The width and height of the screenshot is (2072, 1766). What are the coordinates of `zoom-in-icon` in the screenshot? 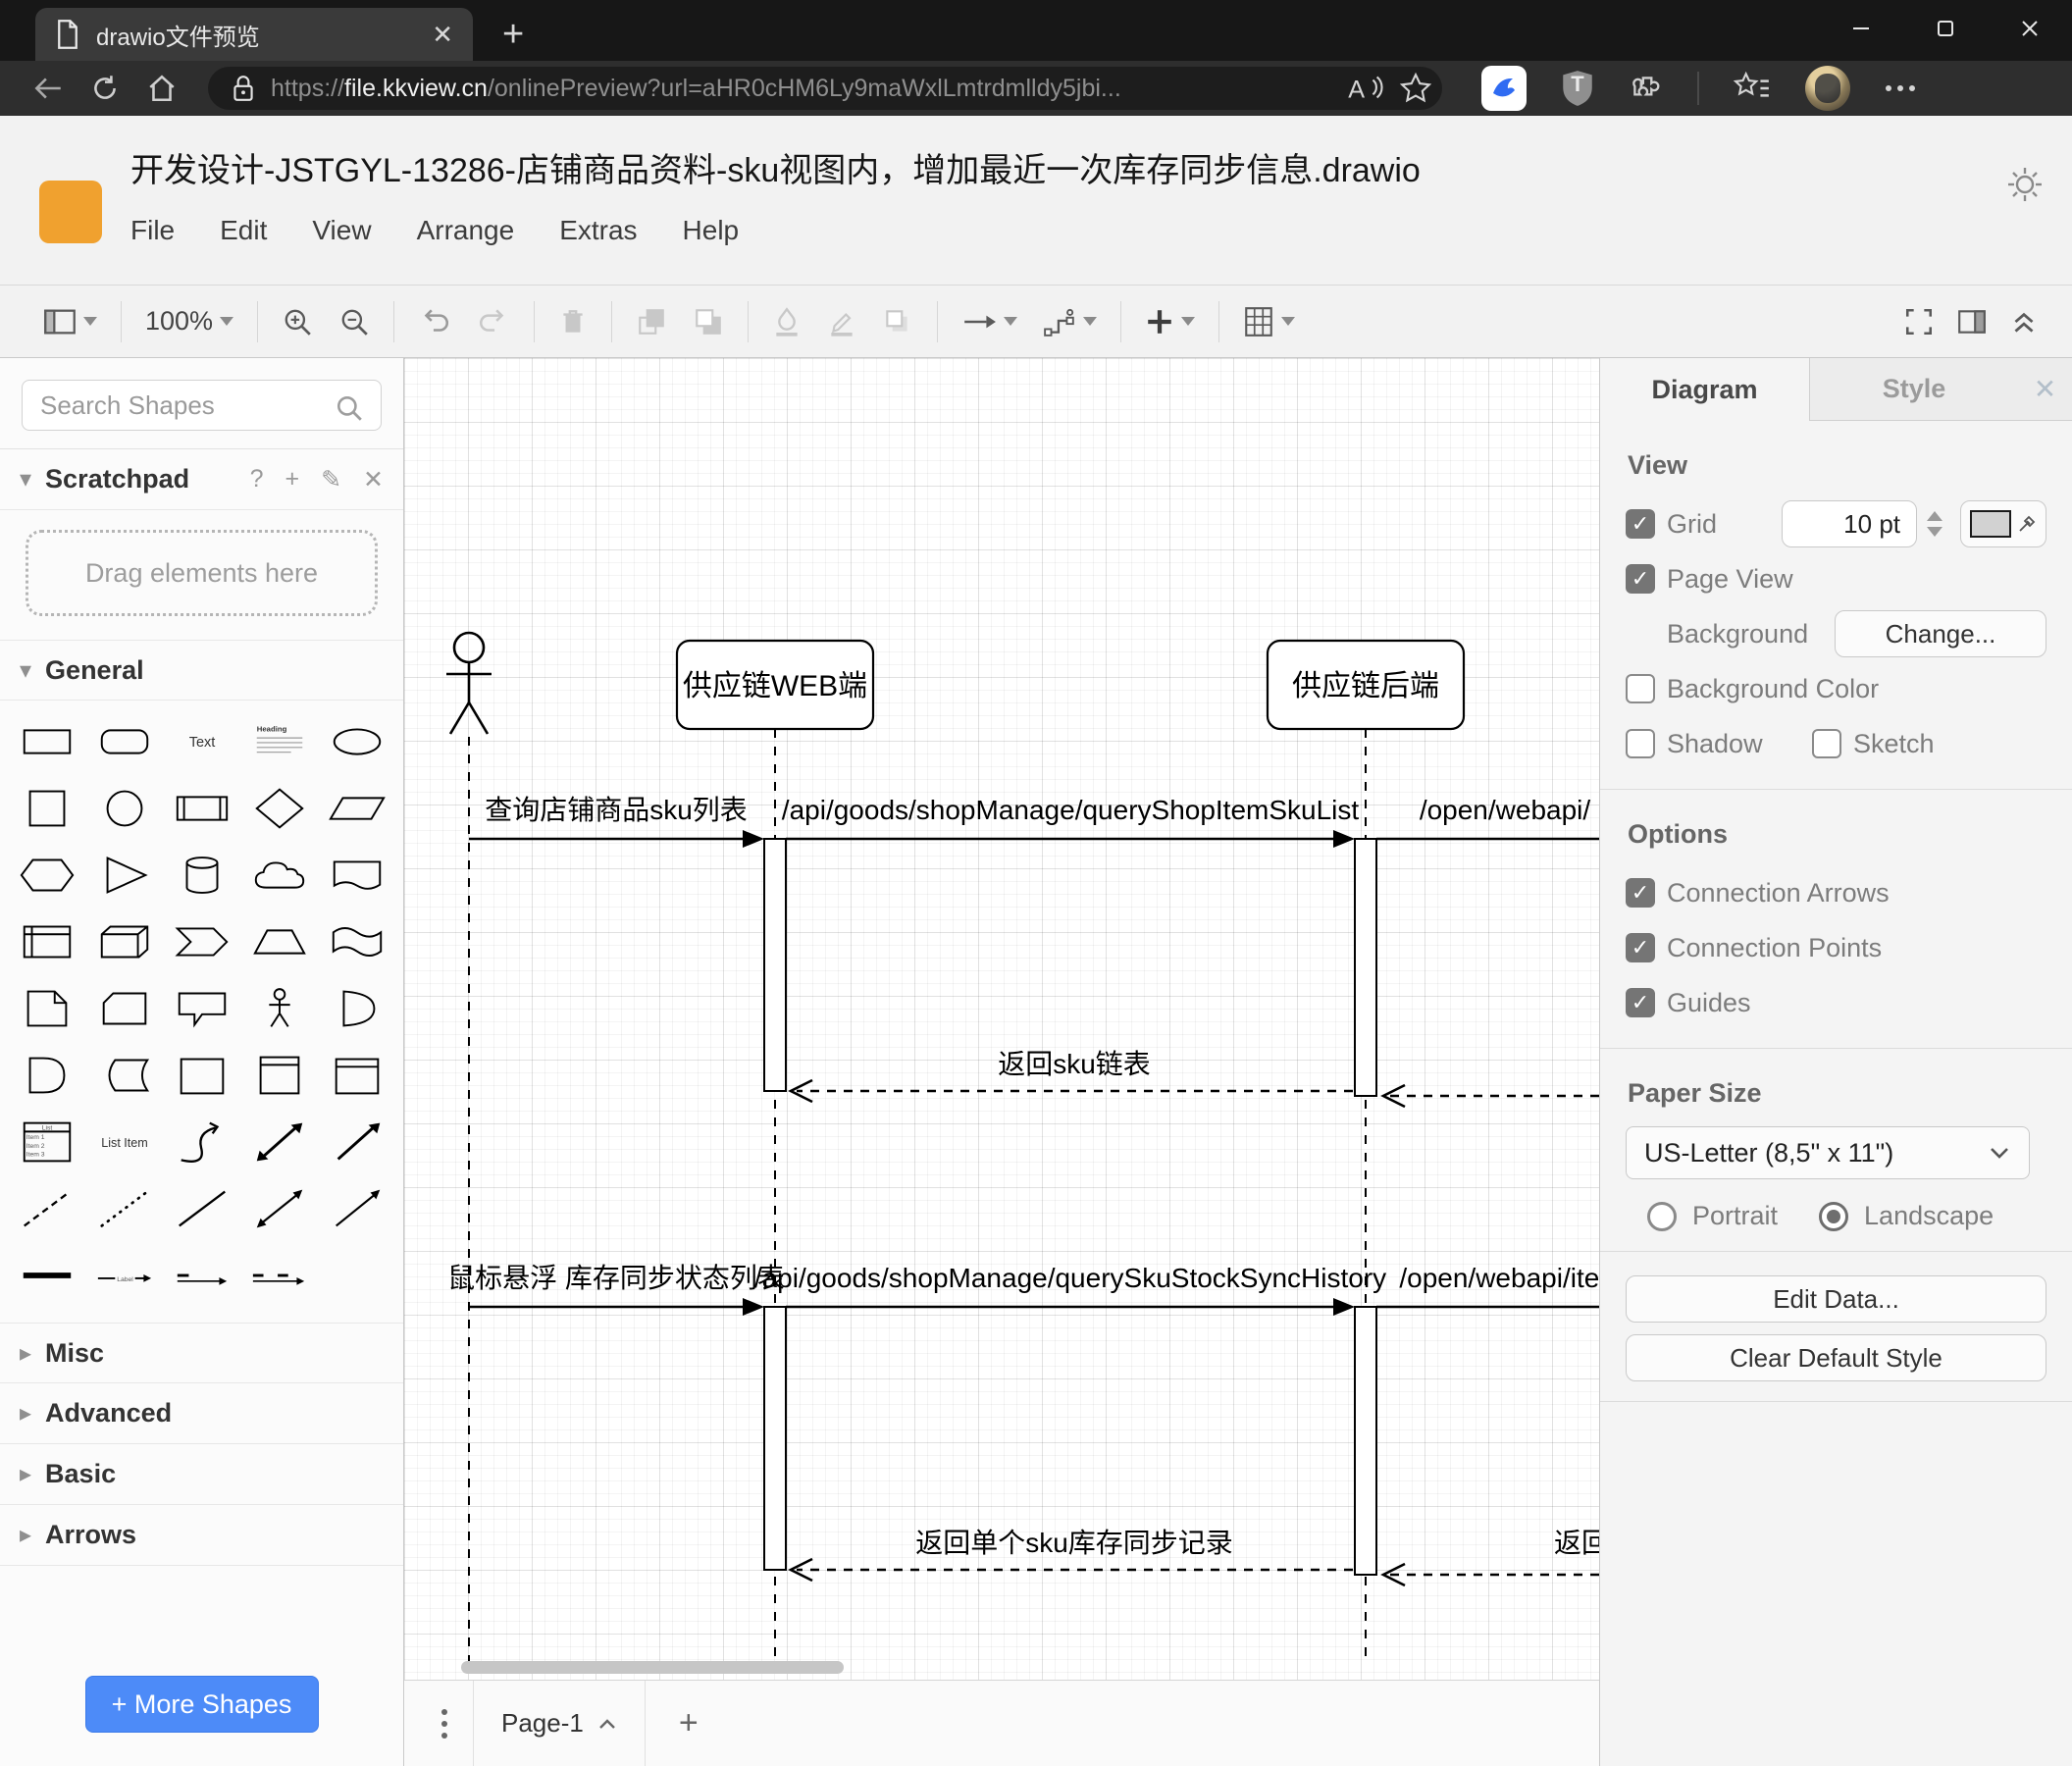 It's located at (297, 322).